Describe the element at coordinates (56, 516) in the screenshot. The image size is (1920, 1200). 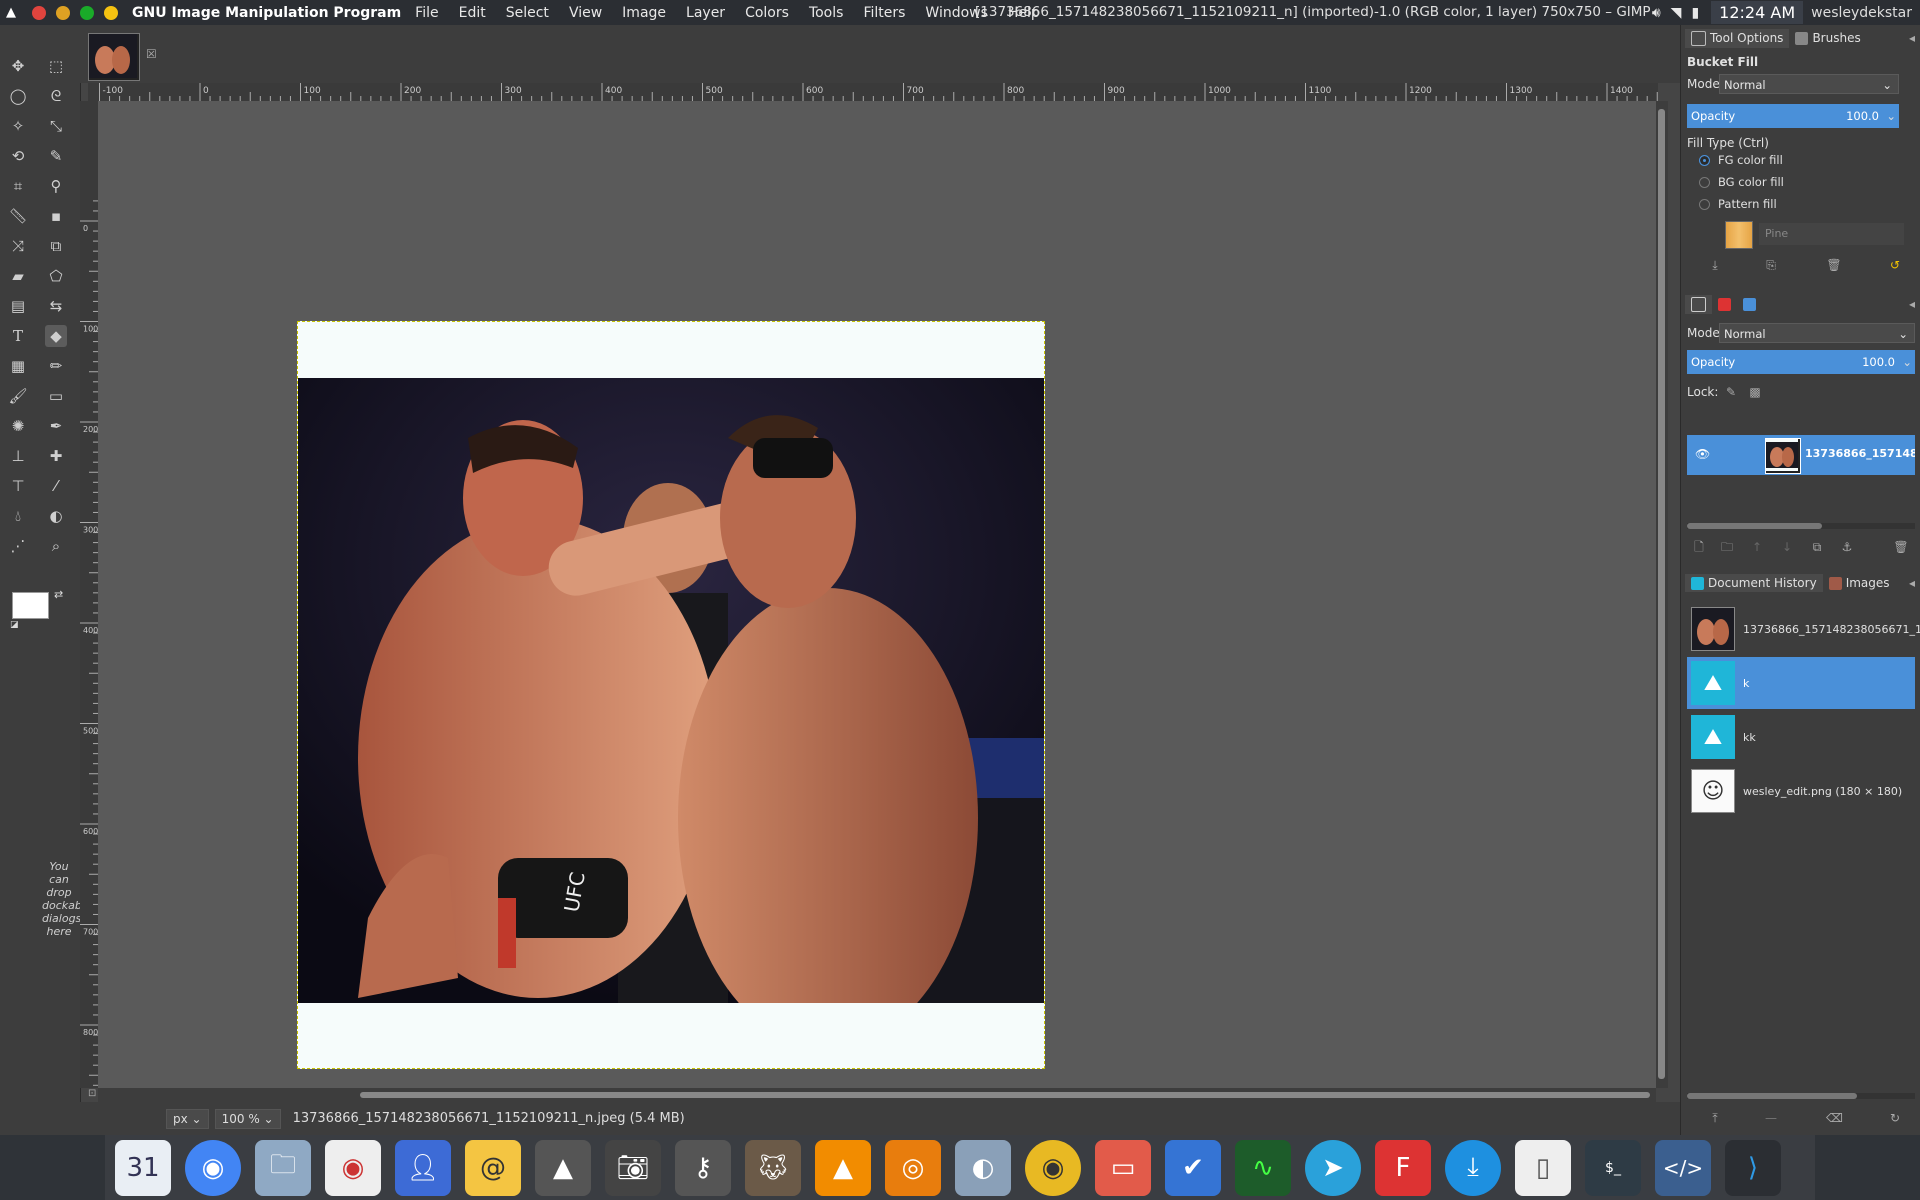
I see `dodge-burn-tool-icon: ◐` at that location.